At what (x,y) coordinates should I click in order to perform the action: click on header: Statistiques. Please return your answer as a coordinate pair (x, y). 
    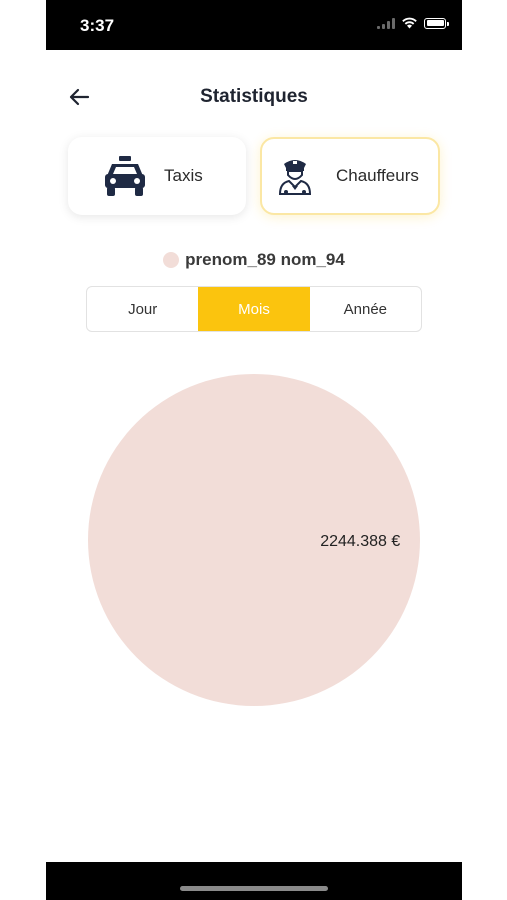
    Looking at the image, I should click on (254, 97).